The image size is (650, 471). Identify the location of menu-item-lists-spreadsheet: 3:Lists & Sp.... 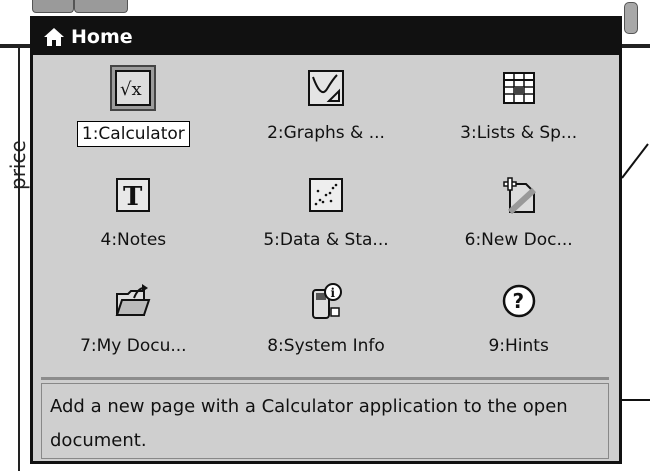
(518, 112).